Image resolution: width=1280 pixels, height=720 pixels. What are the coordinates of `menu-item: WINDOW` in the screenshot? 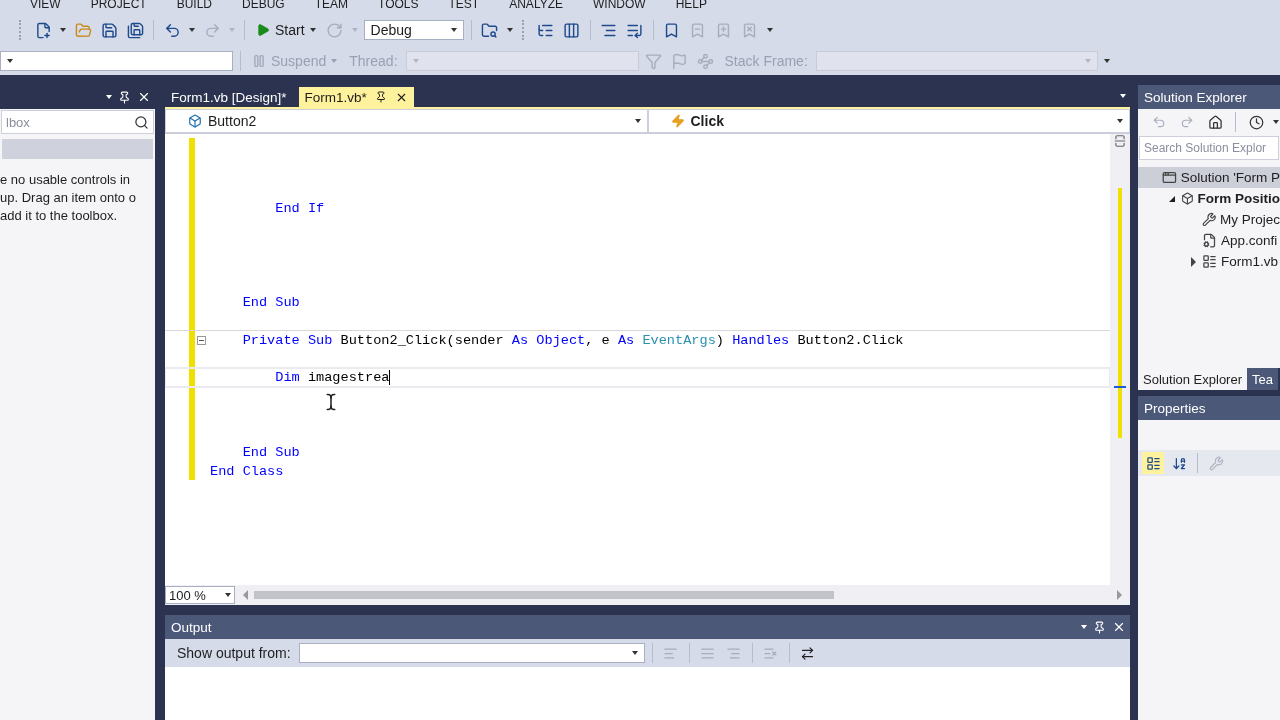 It's located at (619, 4).